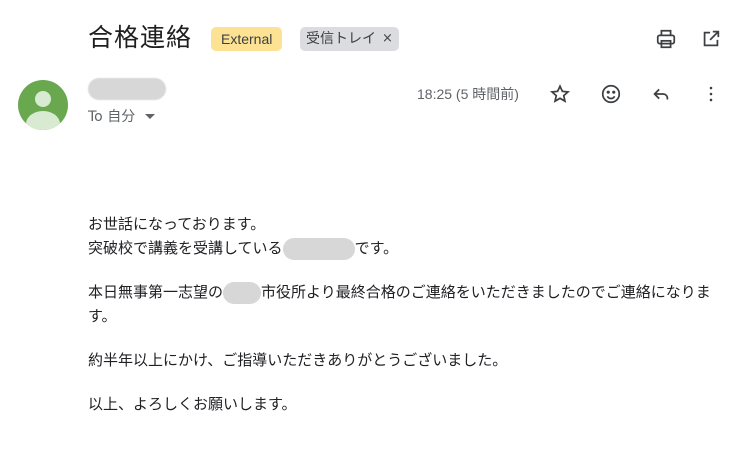 Image resolution: width=746 pixels, height=455 pixels. I want to click on external-label: External, so click(247, 39).